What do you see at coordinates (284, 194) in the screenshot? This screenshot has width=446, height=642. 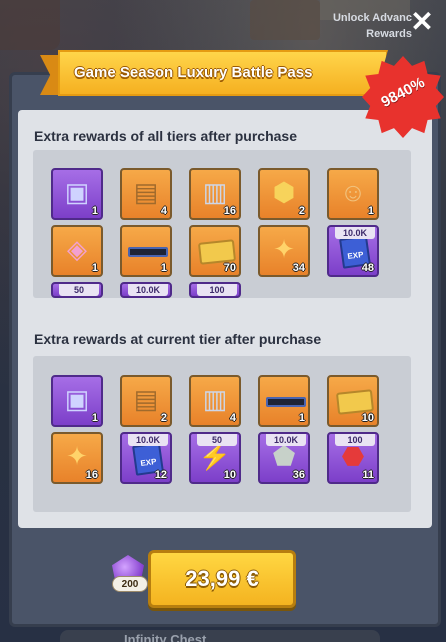 I see `reward-tile: ⬢ 2` at bounding box center [284, 194].